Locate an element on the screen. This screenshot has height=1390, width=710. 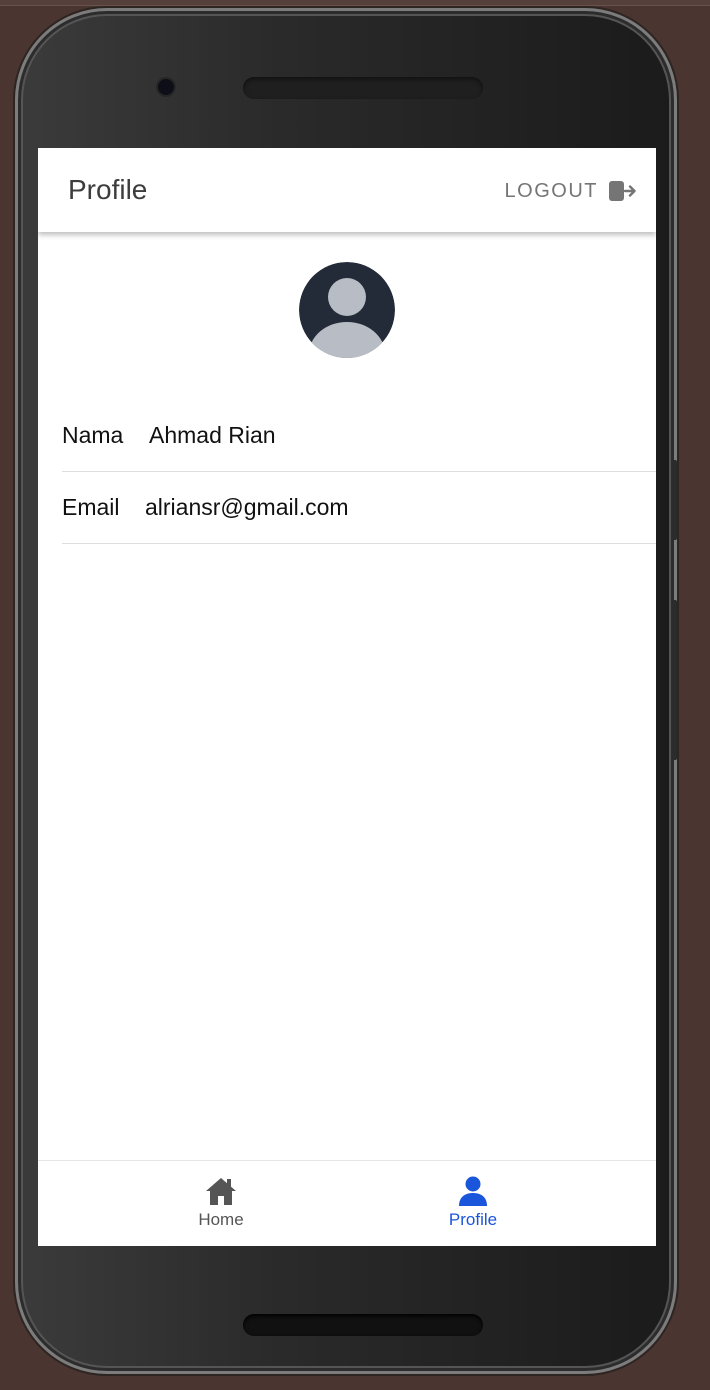
home-icon is located at coordinates (221, 1191).